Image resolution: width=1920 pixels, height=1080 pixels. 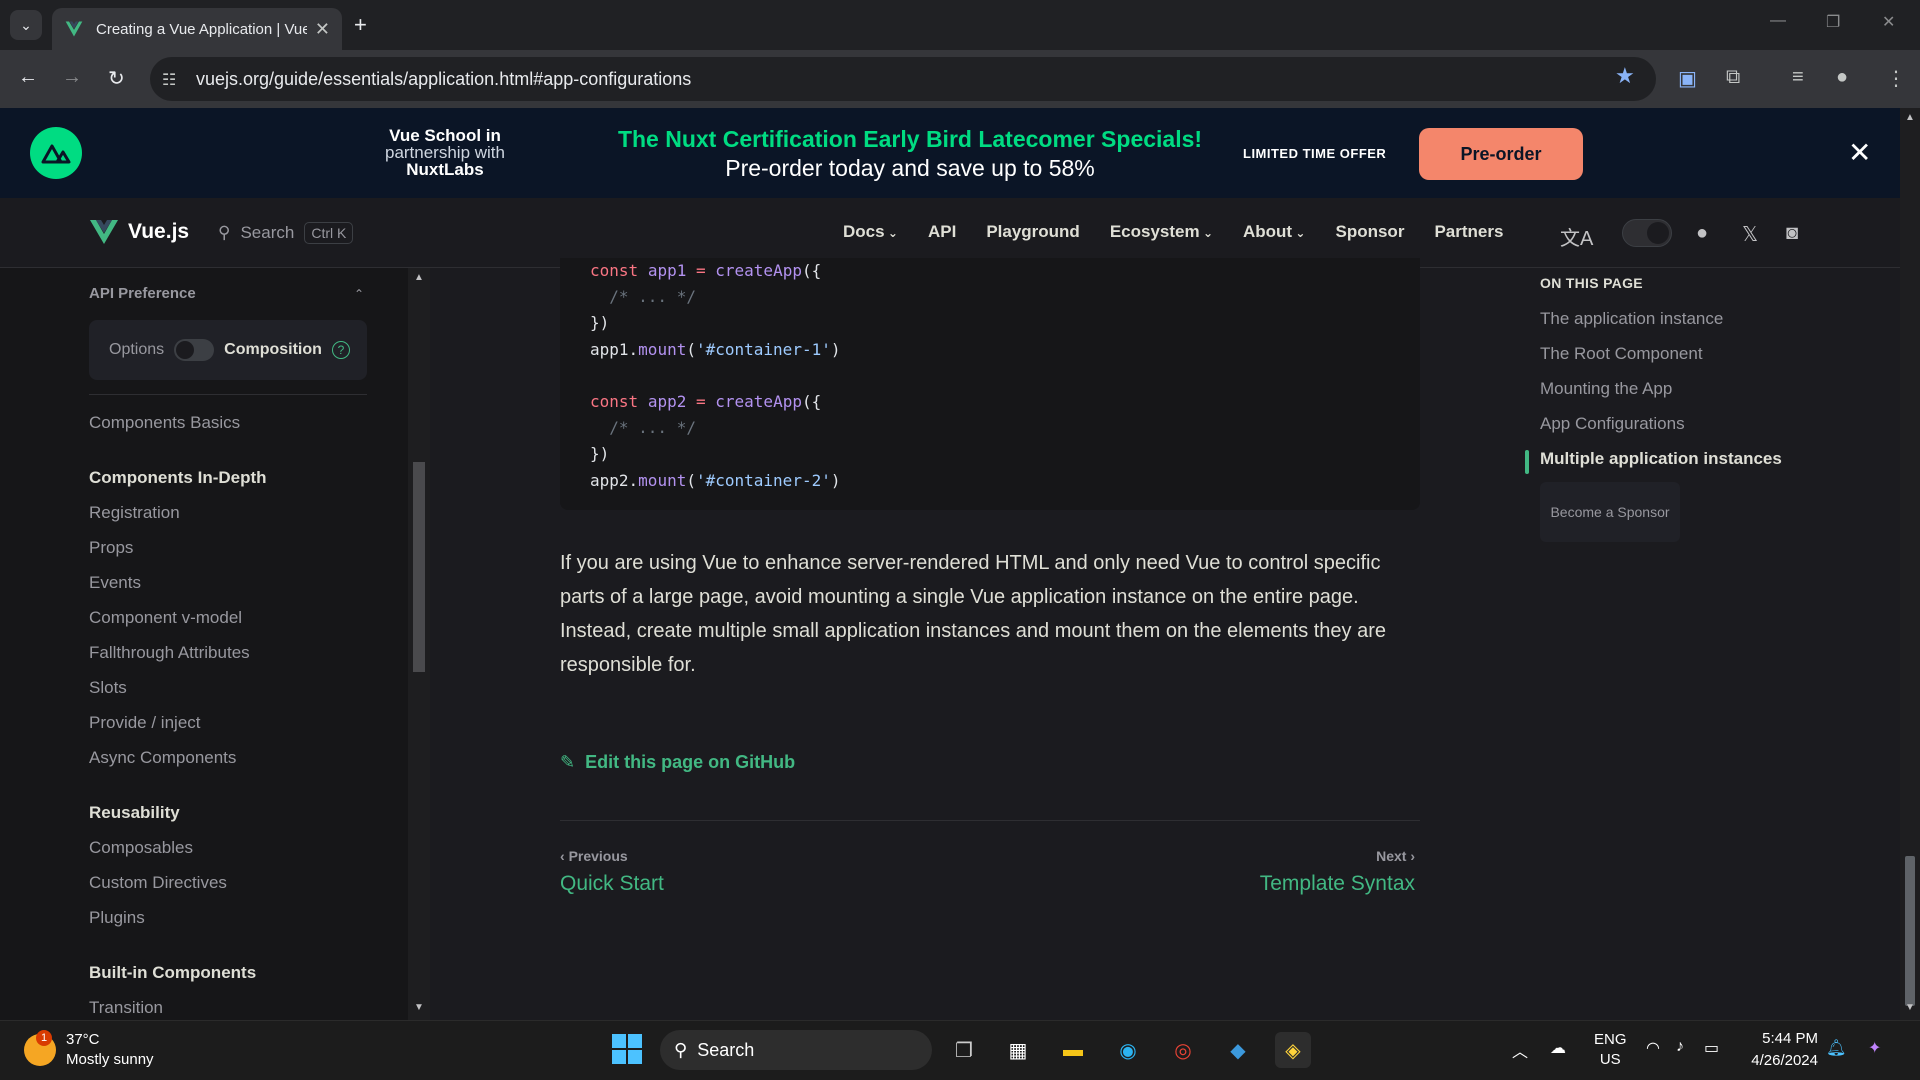 I want to click on tab-search-button: ⌄, so click(x=26, y=25).